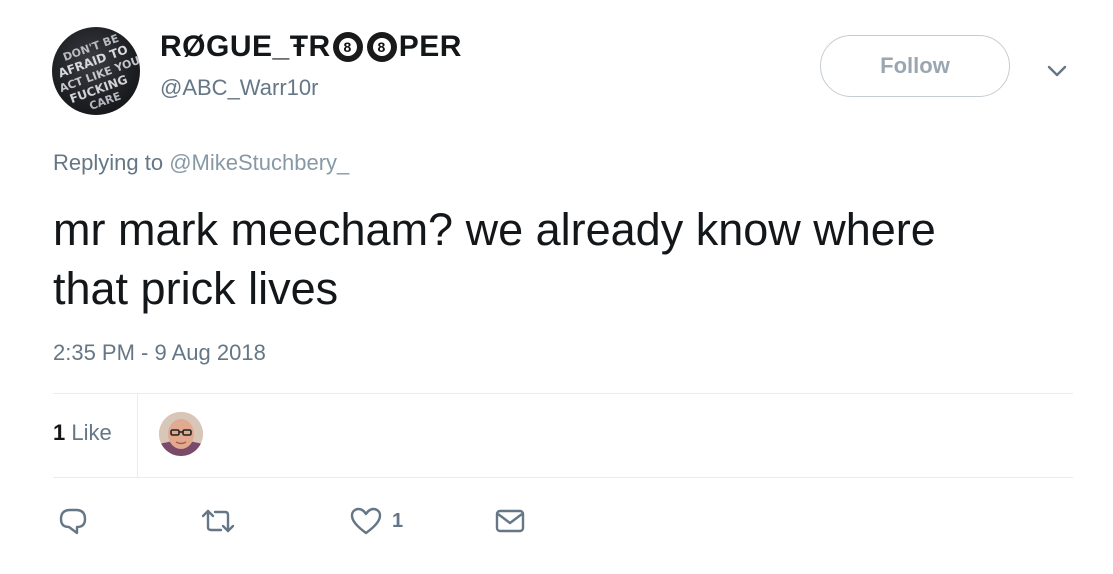 The width and height of the screenshot is (1113, 574). Describe the element at coordinates (915, 66) in the screenshot. I see `follow-button: Follow` at that location.